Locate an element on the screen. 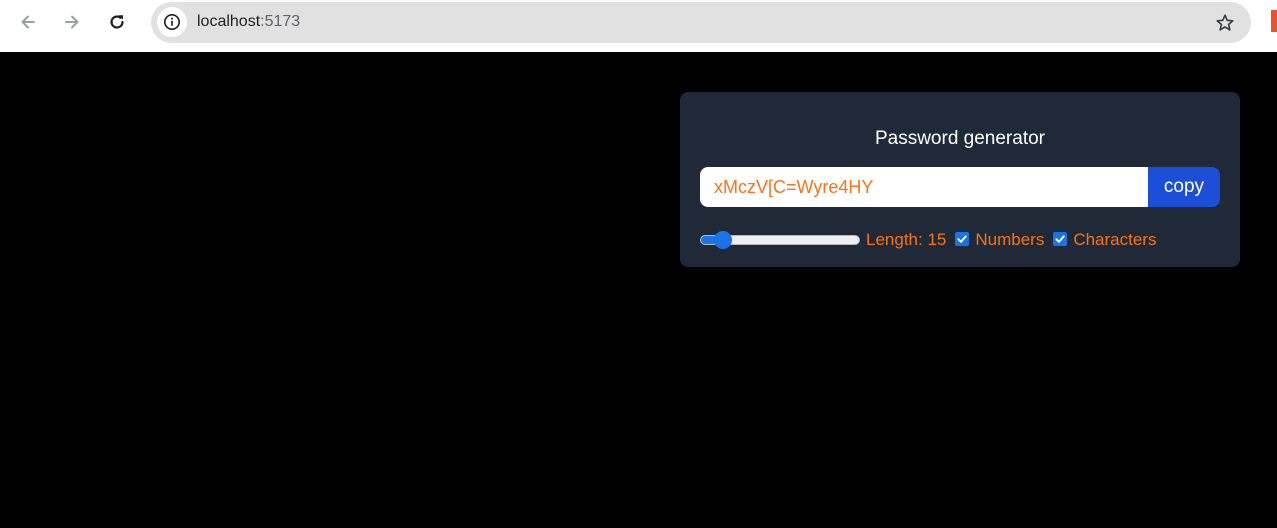 The width and height of the screenshot is (1277, 528). reload-icon is located at coordinates (117, 22).